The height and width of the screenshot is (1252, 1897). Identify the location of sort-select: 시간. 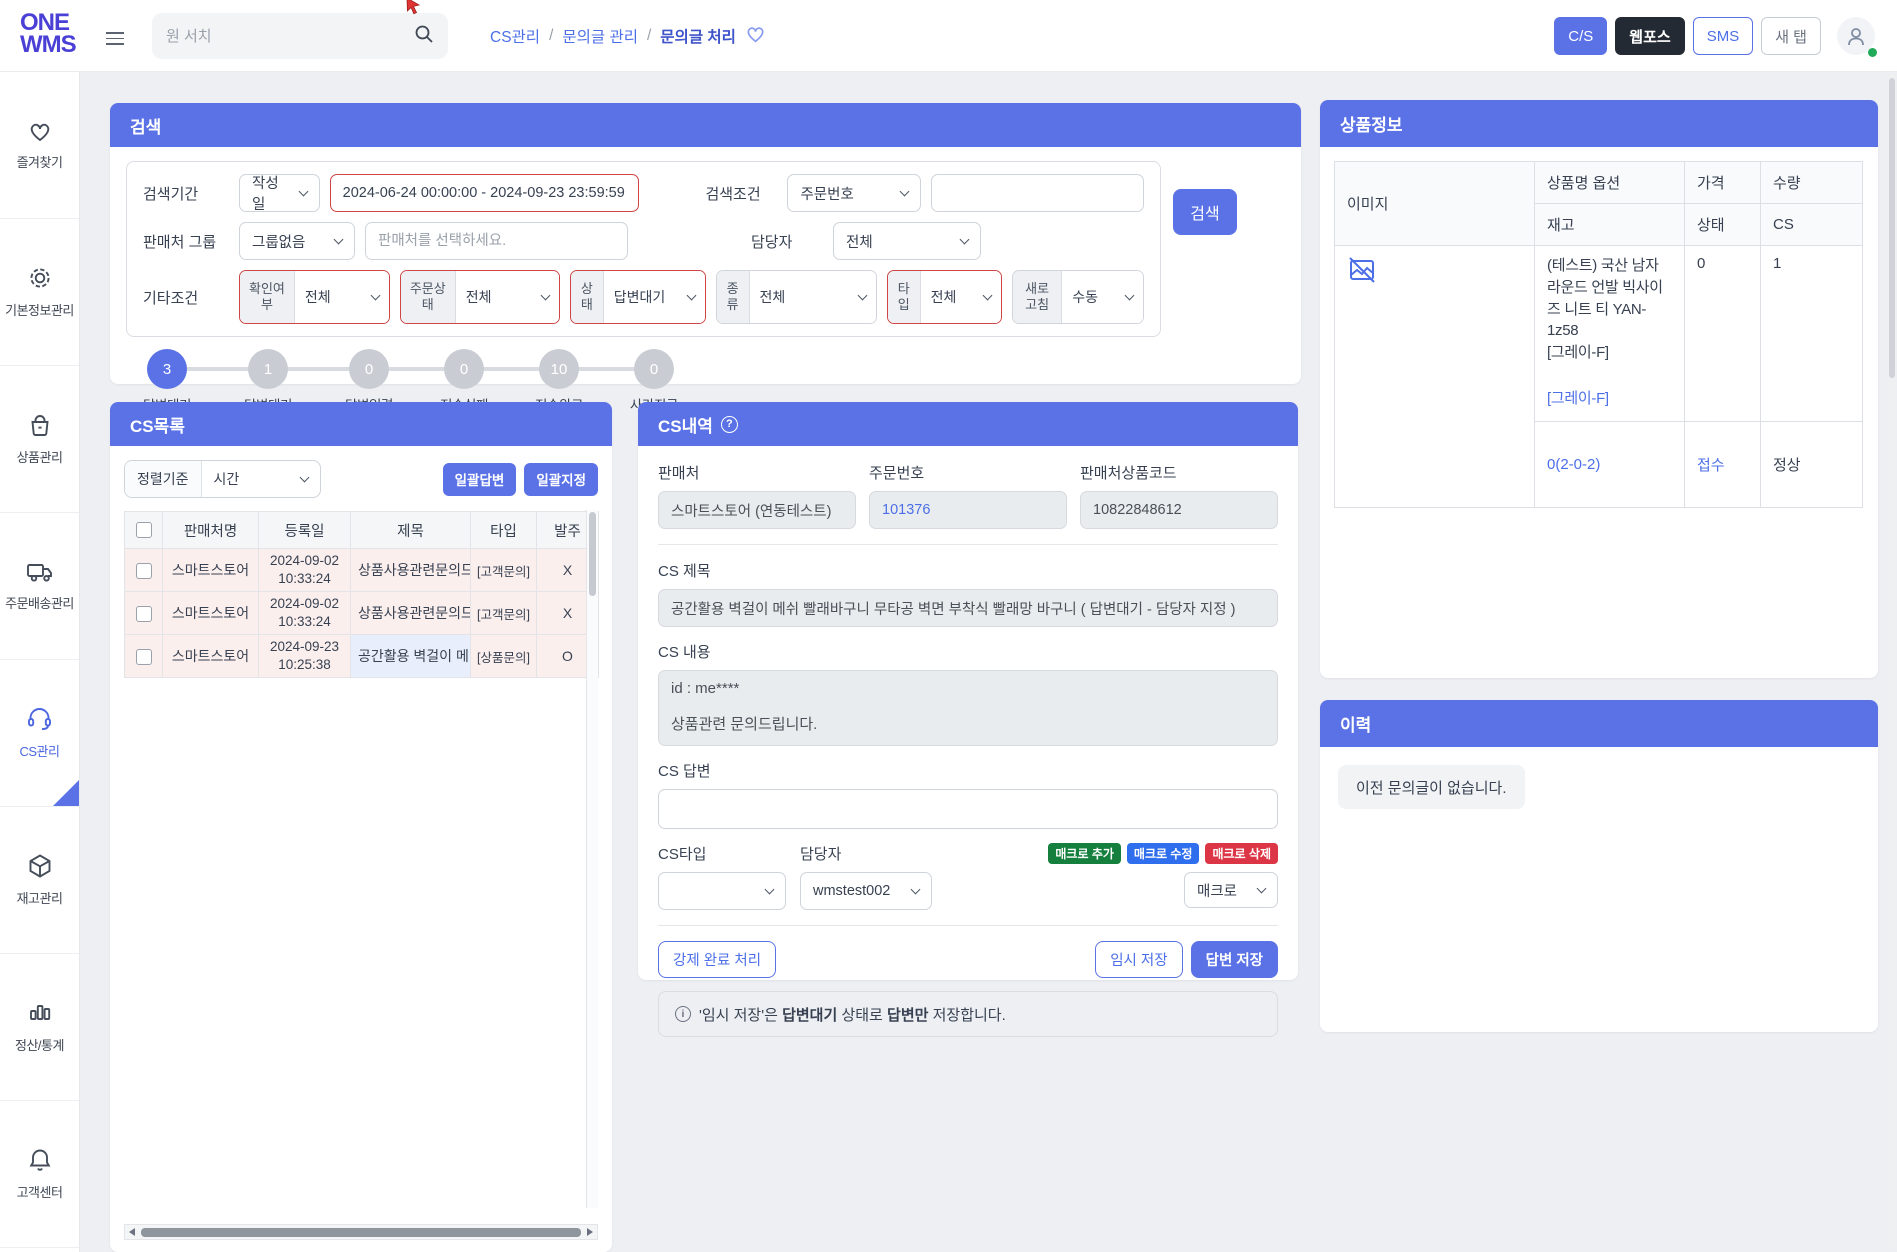
(261, 479).